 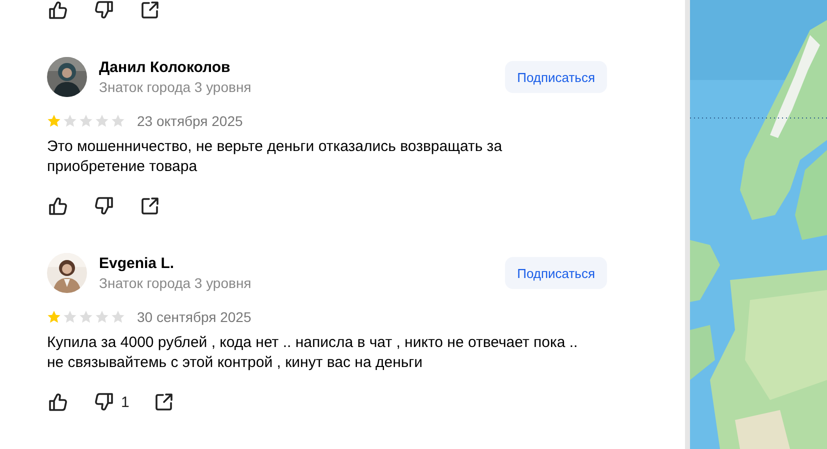 What do you see at coordinates (111, 402) in the screenshot?
I see `dislike-button: 1` at bounding box center [111, 402].